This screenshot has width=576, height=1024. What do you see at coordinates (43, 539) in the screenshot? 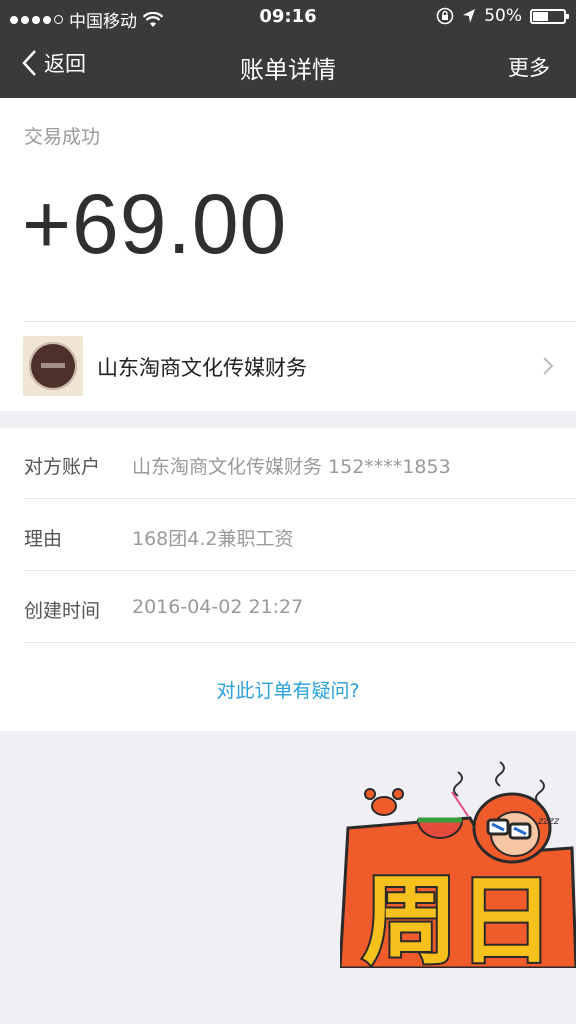
I see `detail-label: 理由` at bounding box center [43, 539].